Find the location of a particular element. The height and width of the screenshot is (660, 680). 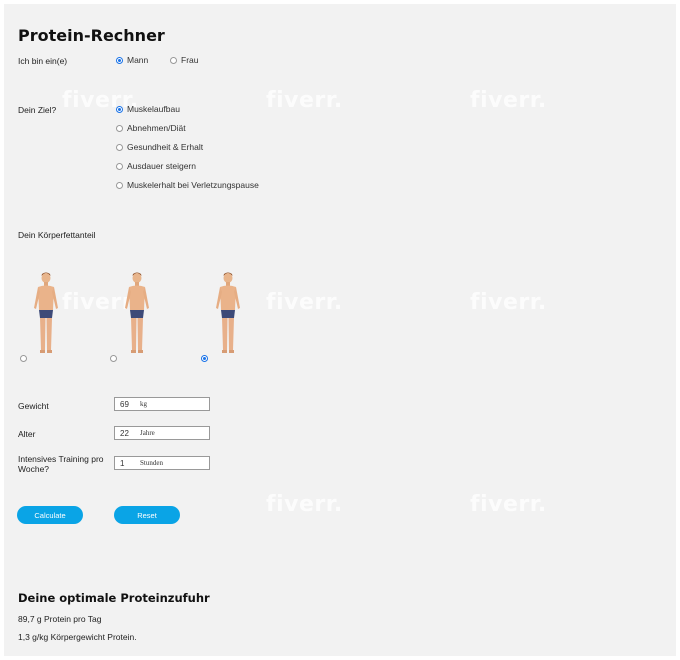

weight-unit: kg is located at coordinates (143, 404).